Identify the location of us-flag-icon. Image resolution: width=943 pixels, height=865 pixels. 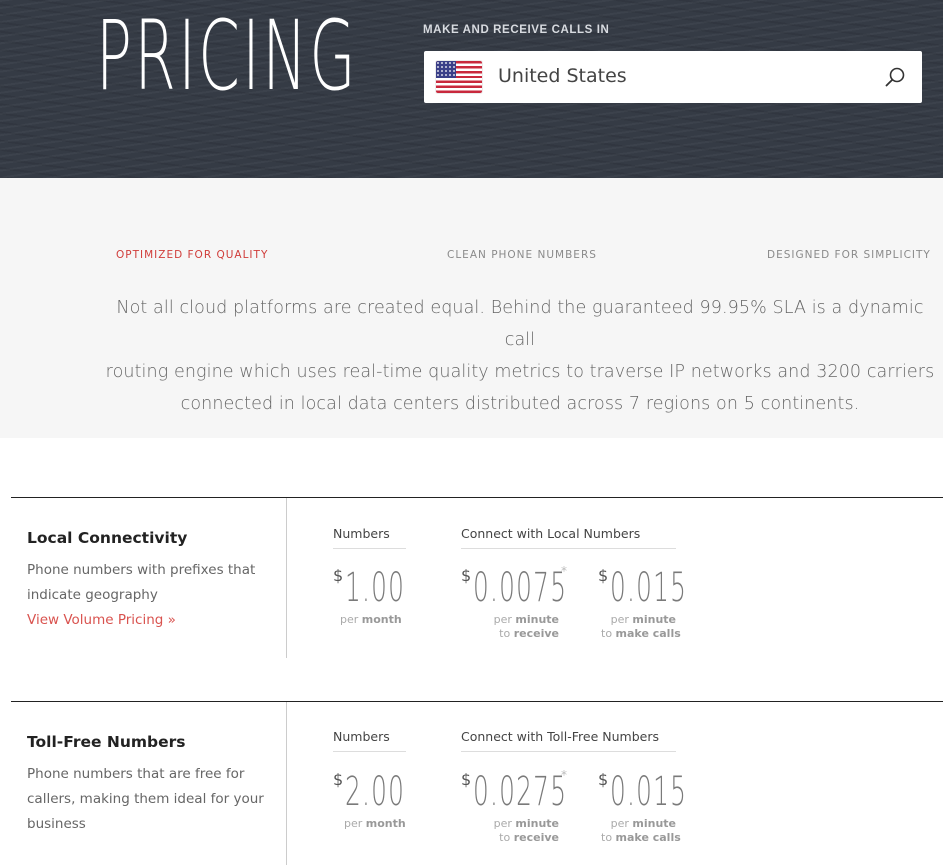
(459, 77).